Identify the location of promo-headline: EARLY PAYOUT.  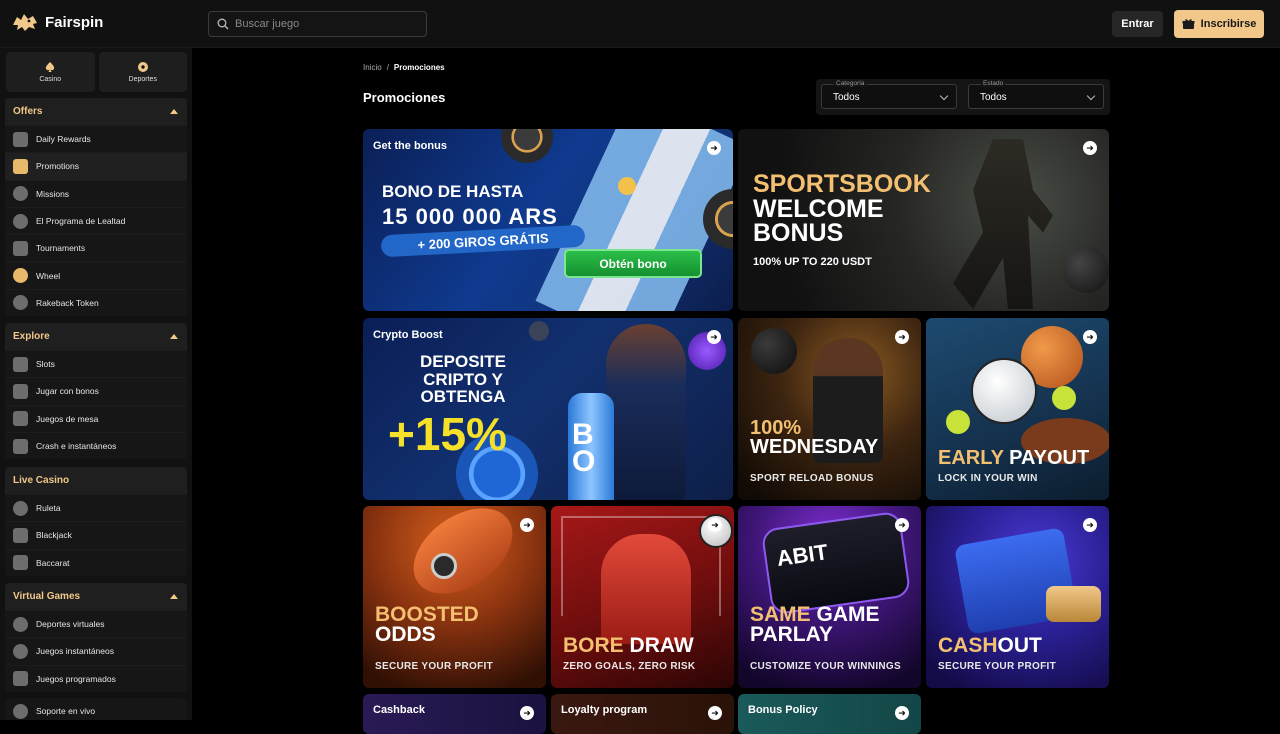
(1013, 458).